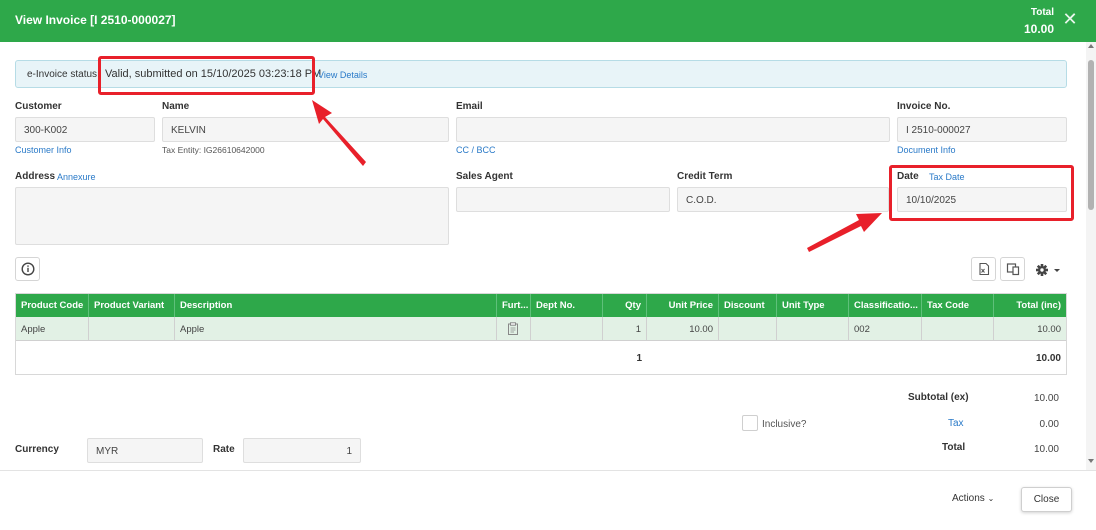 The width and height of the screenshot is (1096, 530). What do you see at coordinates (683, 305) in the screenshot?
I see `column-header: Unit Price` at bounding box center [683, 305].